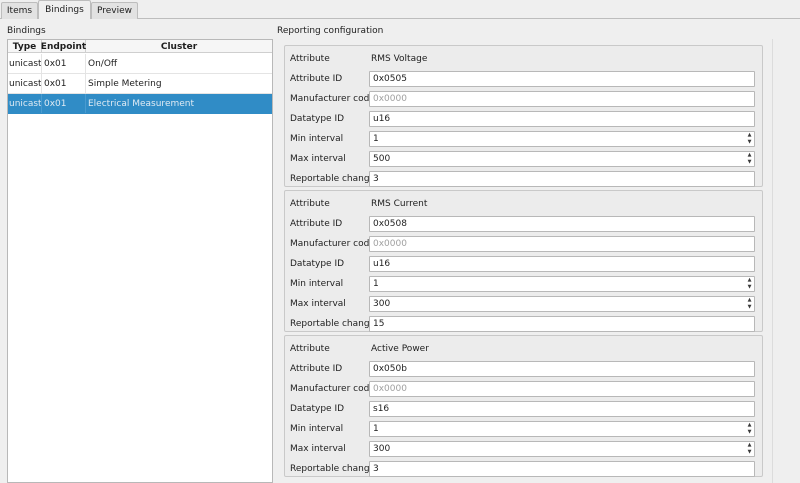 Image resolution: width=800 pixels, height=483 pixels. What do you see at coordinates (103, 63) in the screenshot?
I see `cell-cluster: On/Off` at bounding box center [103, 63].